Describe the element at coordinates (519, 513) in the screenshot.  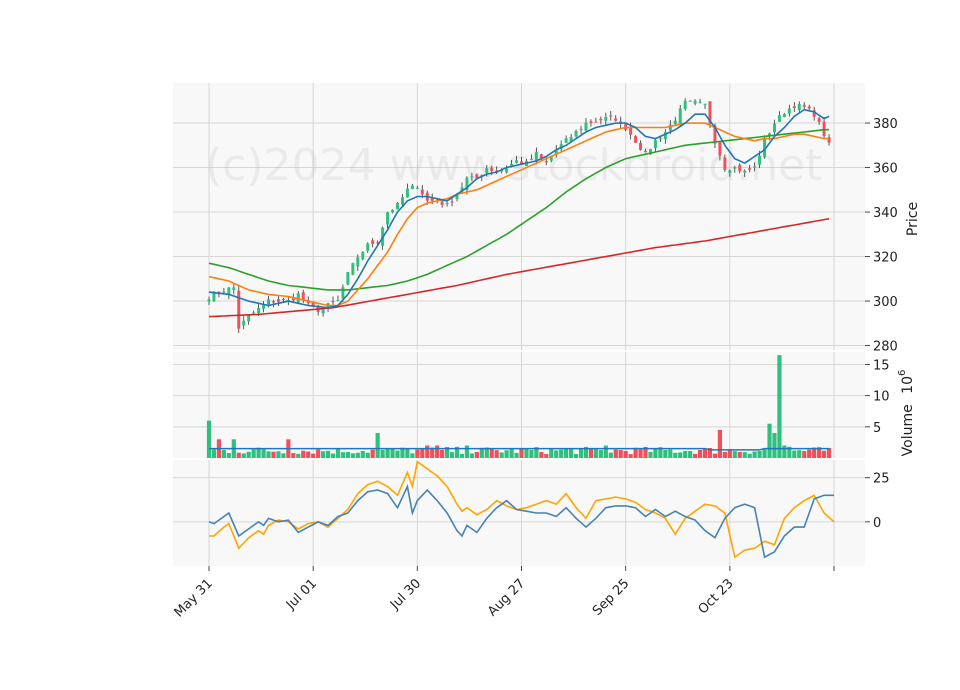
I see `oscillator-panel-background` at that location.